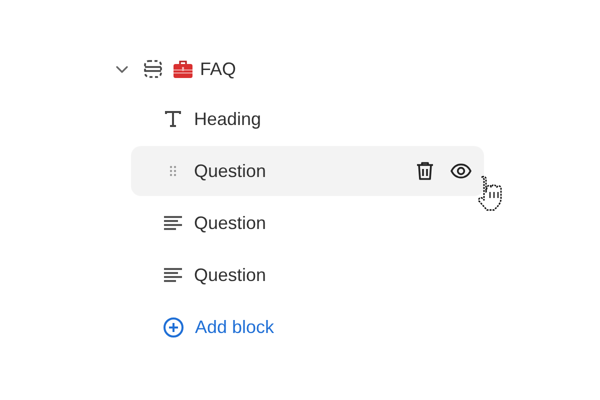  Describe the element at coordinates (173, 327) in the screenshot. I see `plus-circle-icon` at that location.